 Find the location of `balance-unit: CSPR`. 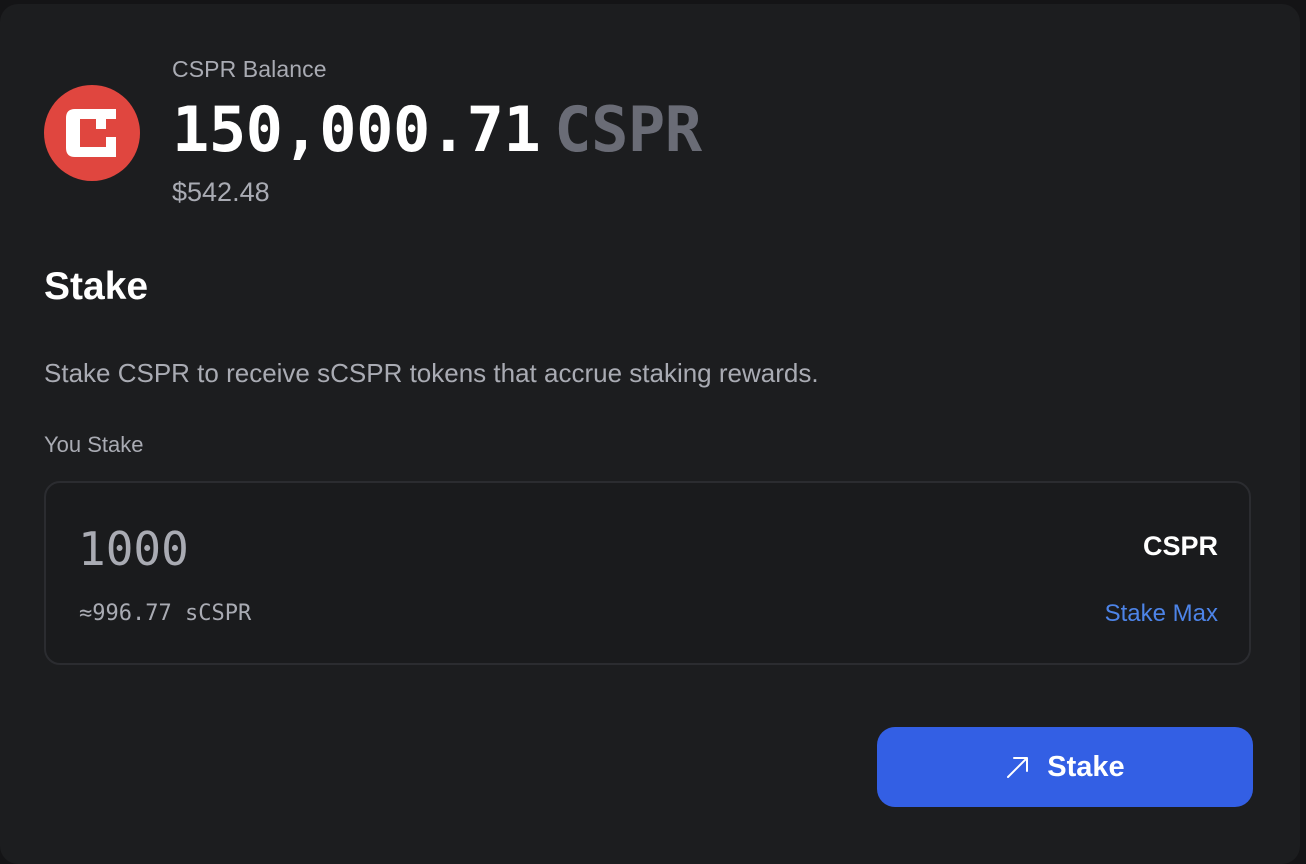

balance-unit: CSPR is located at coordinates (628, 129).